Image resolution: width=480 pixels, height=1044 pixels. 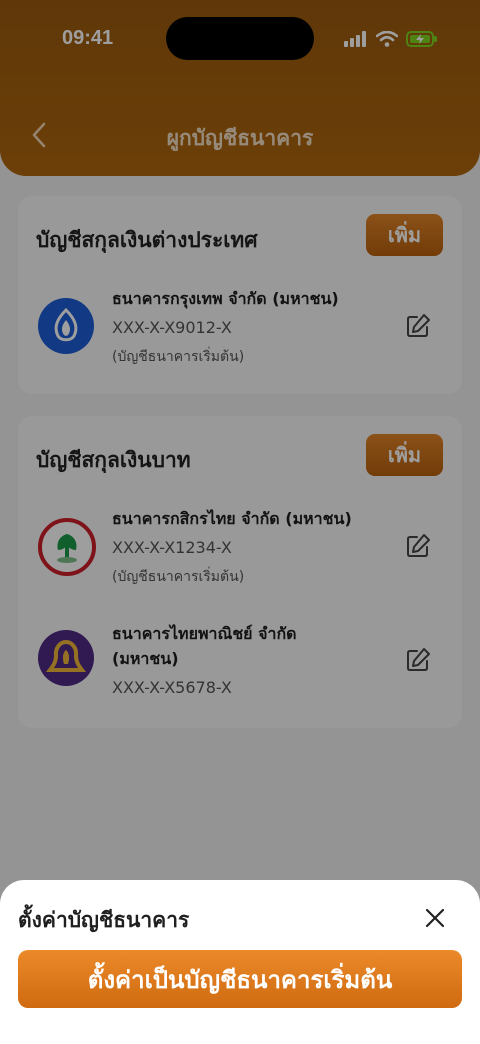 I want to click on close-icon, so click(x=435, y=918).